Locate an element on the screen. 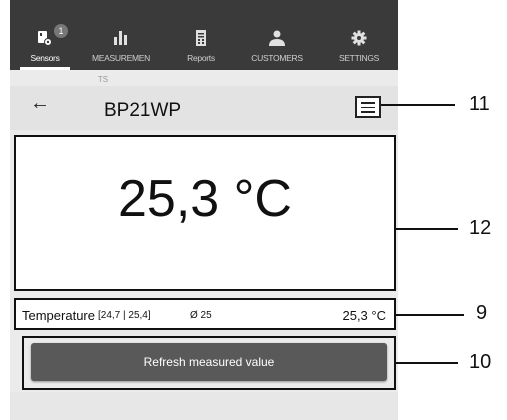  refresh-button: Refresh measured value is located at coordinates (209, 362).